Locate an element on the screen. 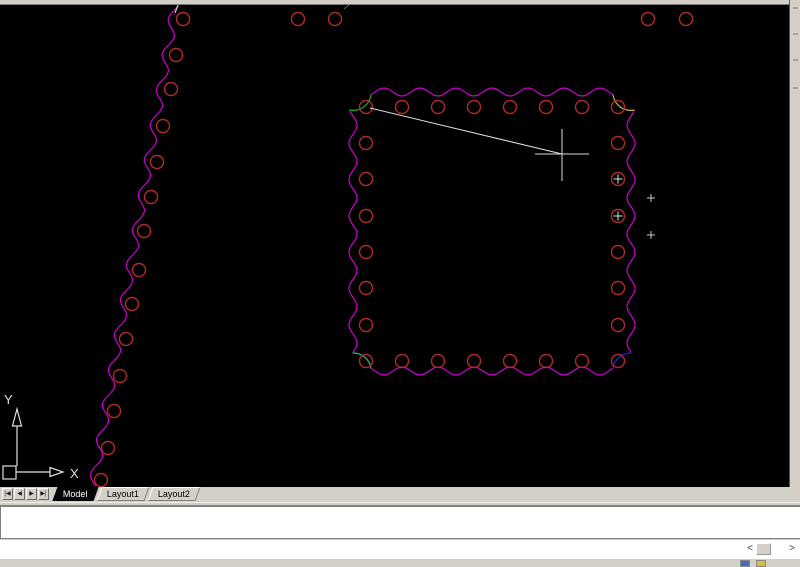  scroll-left-icon: < is located at coordinates (750, 549).